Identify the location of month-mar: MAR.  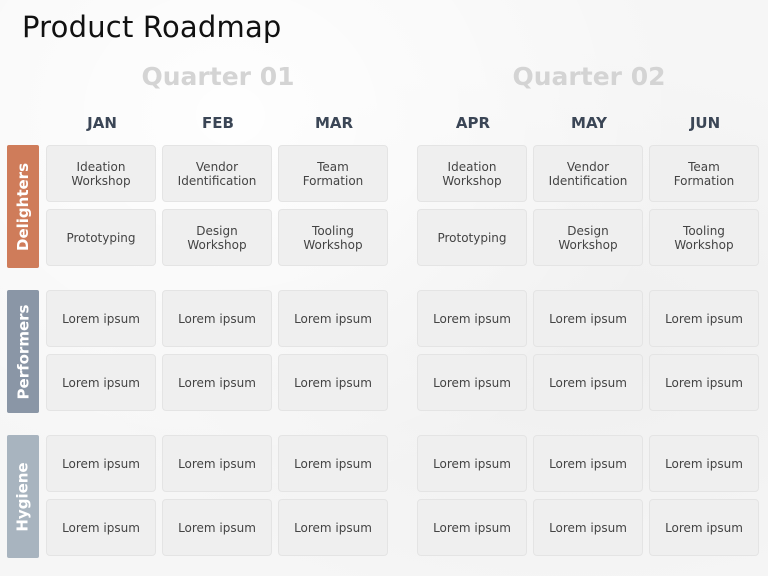
(334, 123).